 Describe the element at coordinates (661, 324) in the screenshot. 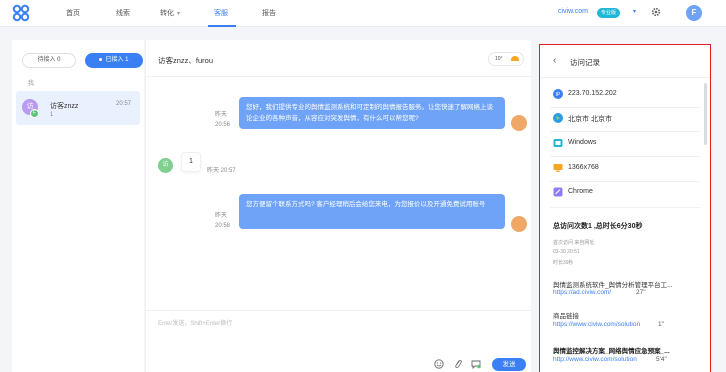

I see `source-duration: 1"` at that location.